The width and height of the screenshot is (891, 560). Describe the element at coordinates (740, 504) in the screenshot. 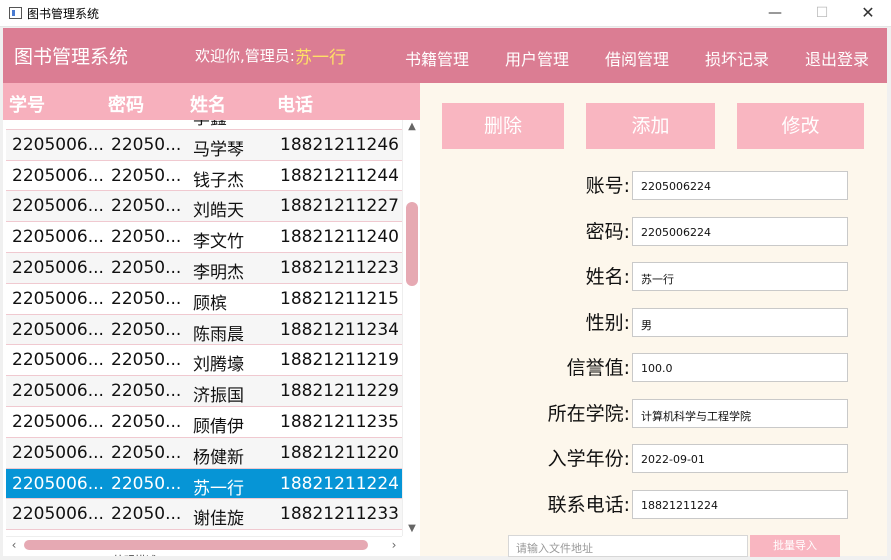

I see `phone-field: 18821211224` at that location.